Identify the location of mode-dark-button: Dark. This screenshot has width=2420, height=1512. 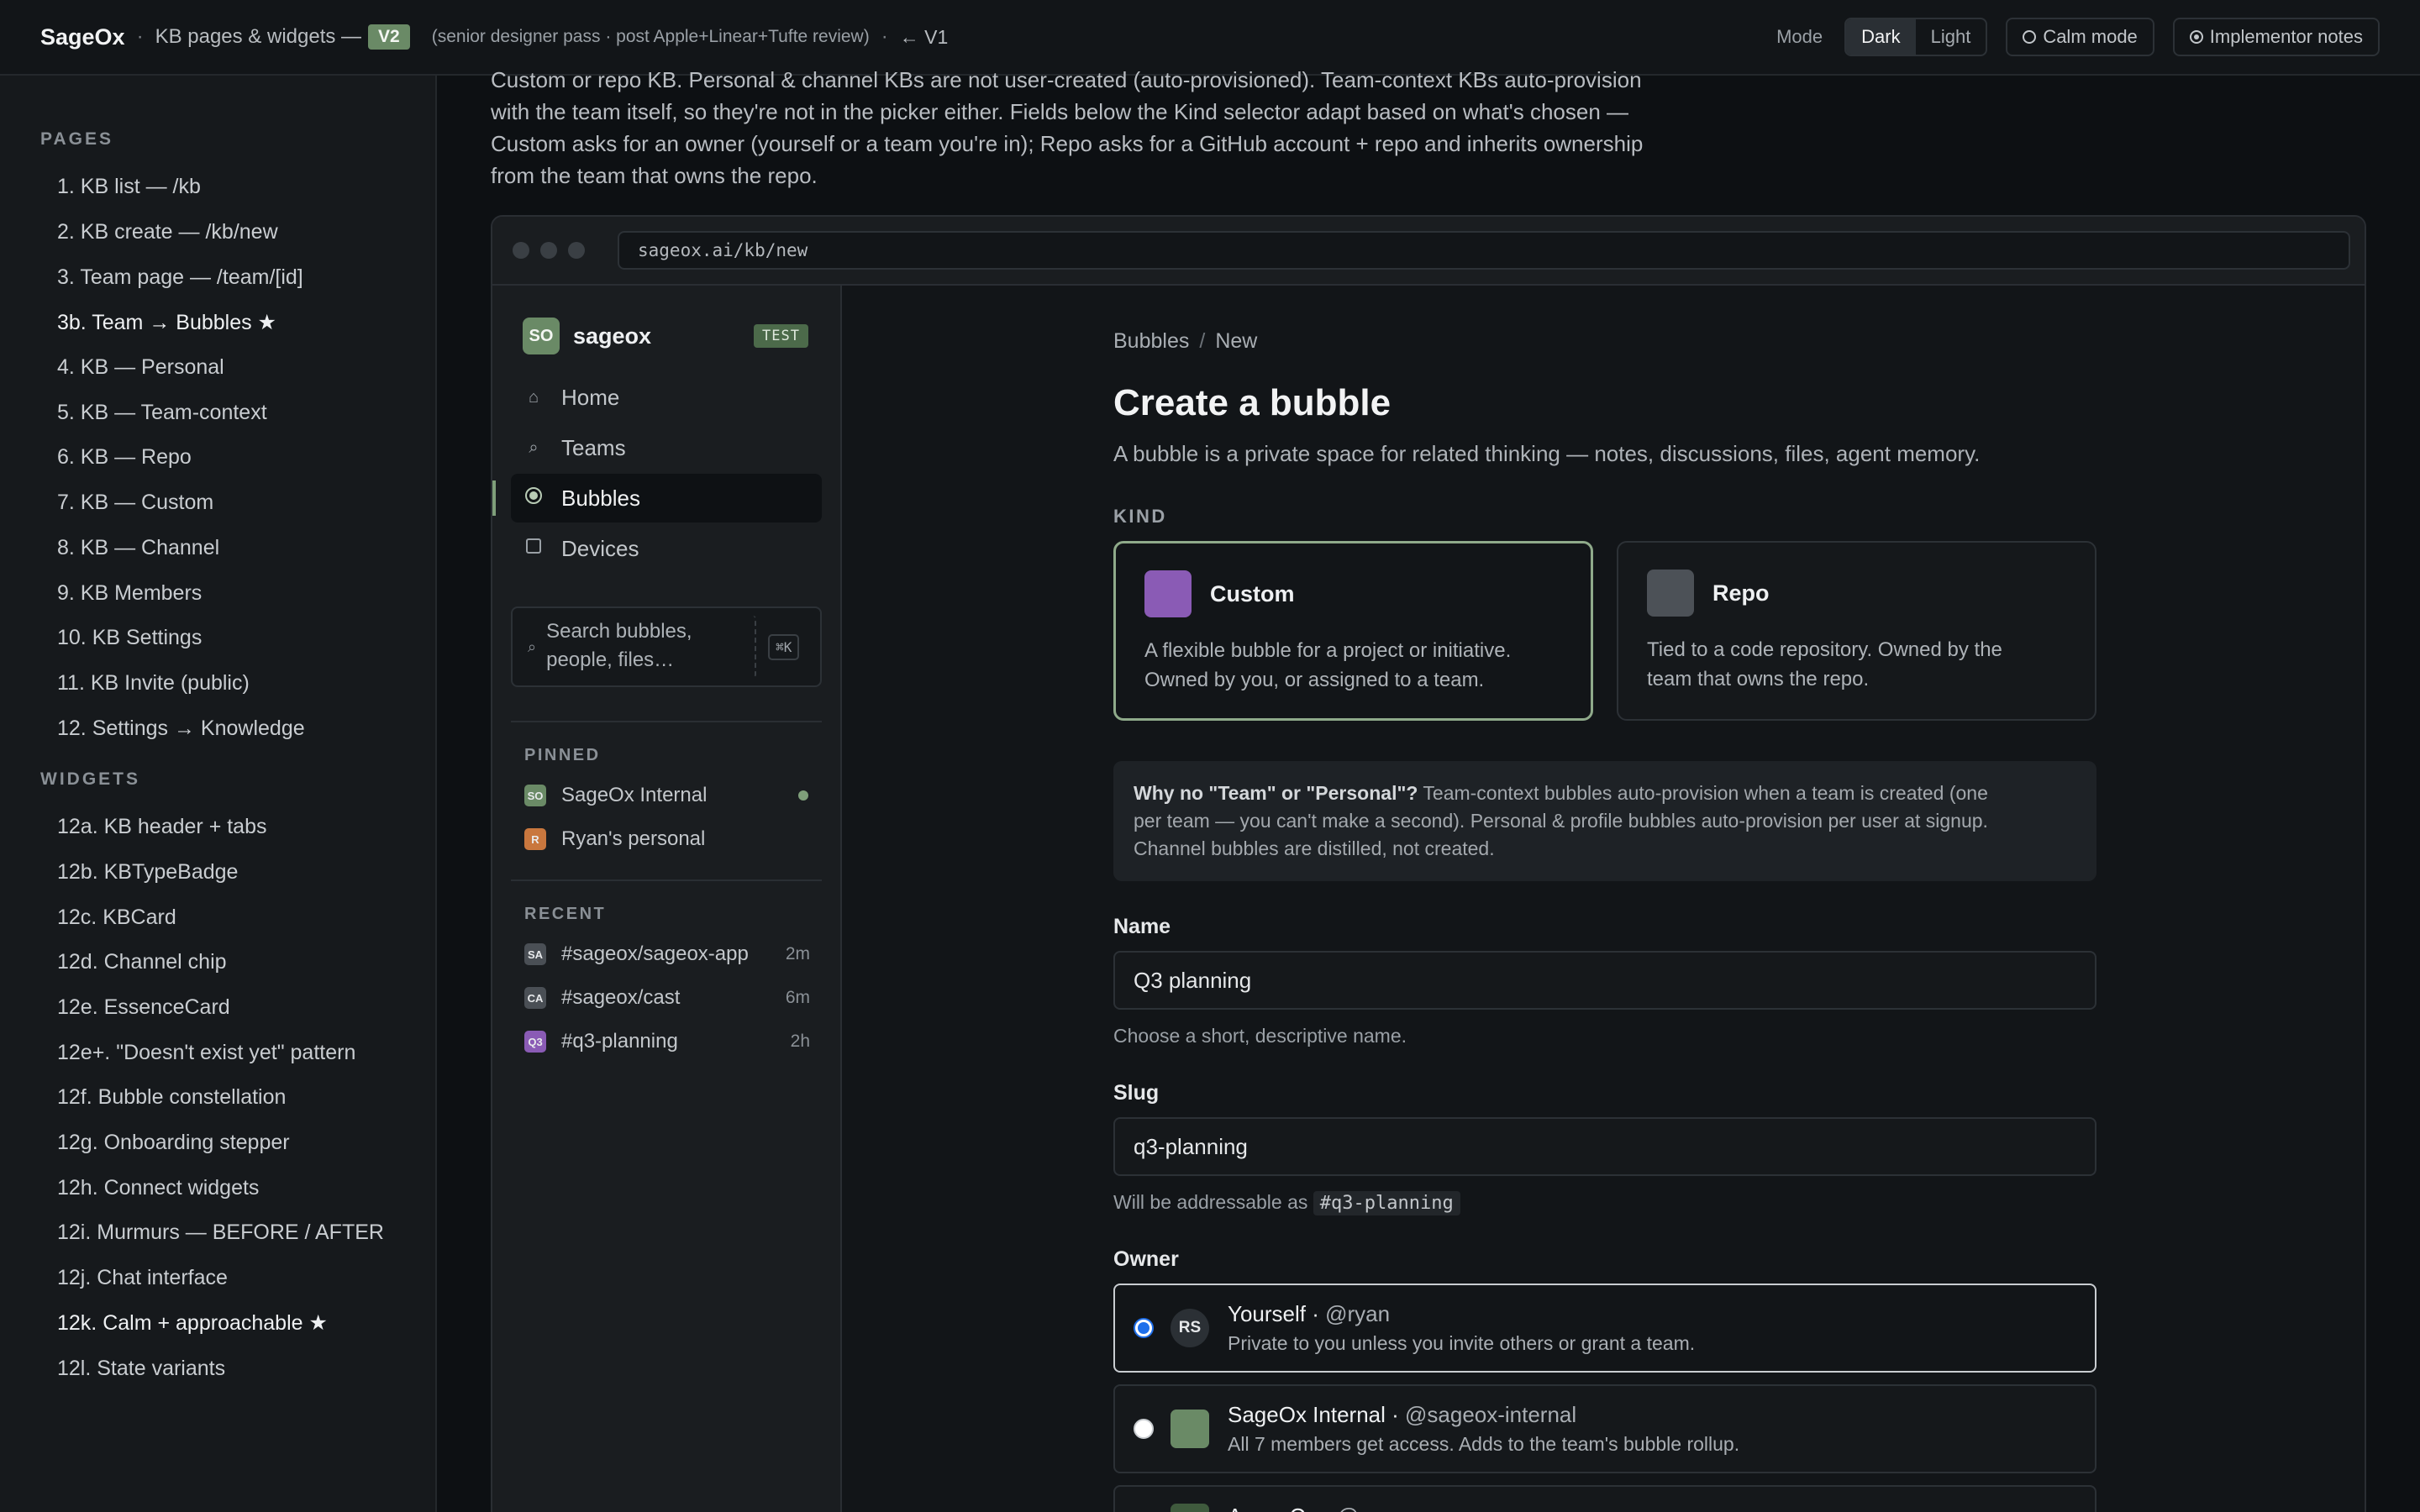
(1881, 37).